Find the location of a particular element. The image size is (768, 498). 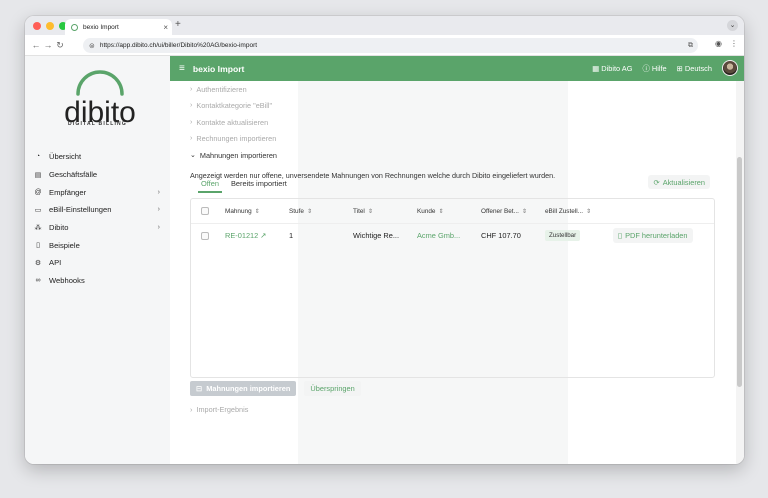

step-kontaktkategorie: › Kontaktkategorie "eBill" is located at coordinates (450, 106).